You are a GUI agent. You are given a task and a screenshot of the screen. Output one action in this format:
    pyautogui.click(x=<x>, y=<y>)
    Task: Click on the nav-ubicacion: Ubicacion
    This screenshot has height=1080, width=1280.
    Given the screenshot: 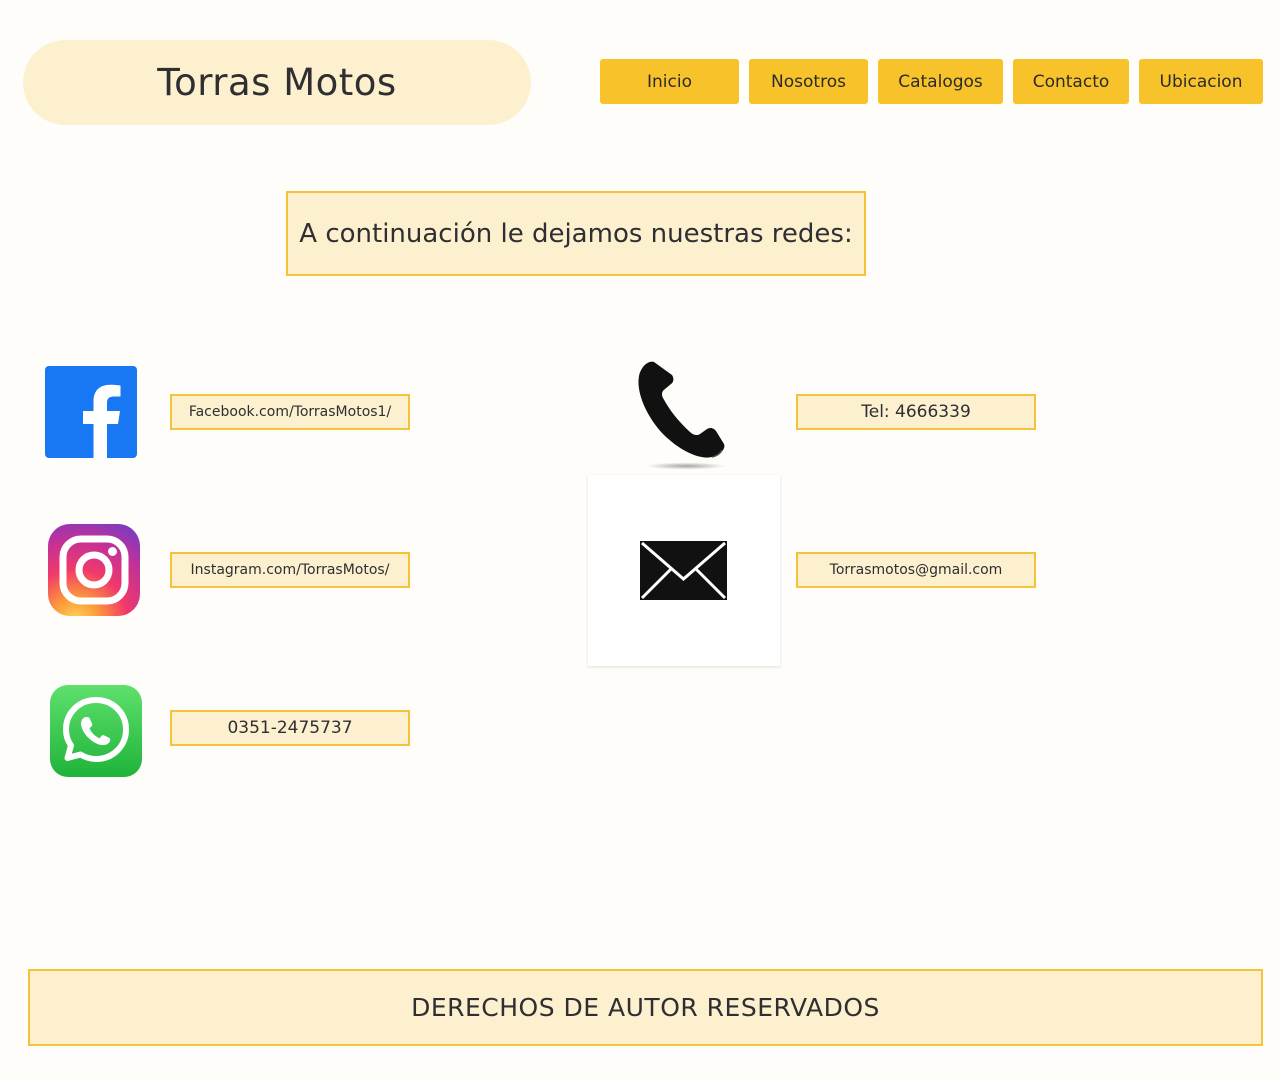 What is the action you would take?
    pyautogui.click(x=1201, y=81)
    